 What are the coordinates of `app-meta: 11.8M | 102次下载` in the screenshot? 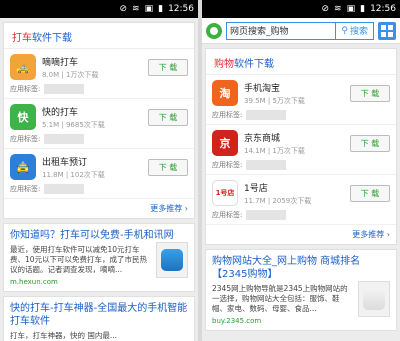 It's located at (73, 174).